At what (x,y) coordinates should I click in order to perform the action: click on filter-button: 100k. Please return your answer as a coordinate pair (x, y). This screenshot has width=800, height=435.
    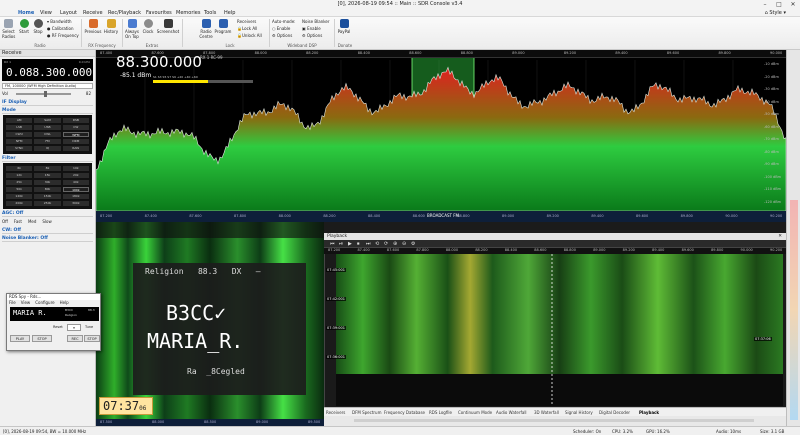
    Looking at the image, I should click on (75, 189).